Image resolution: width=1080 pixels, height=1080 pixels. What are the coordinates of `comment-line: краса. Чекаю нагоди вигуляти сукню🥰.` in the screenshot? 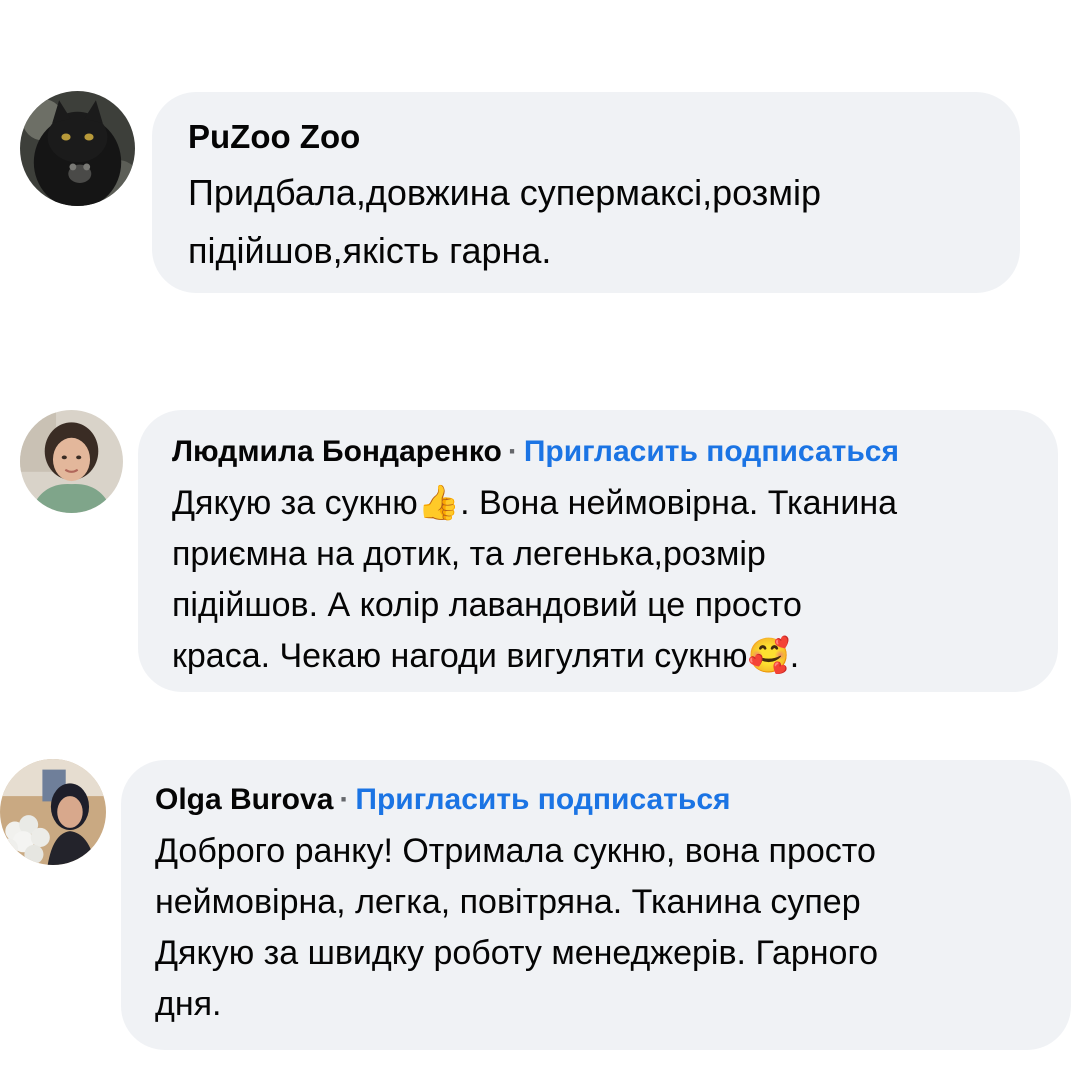 It's located at (486, 656).